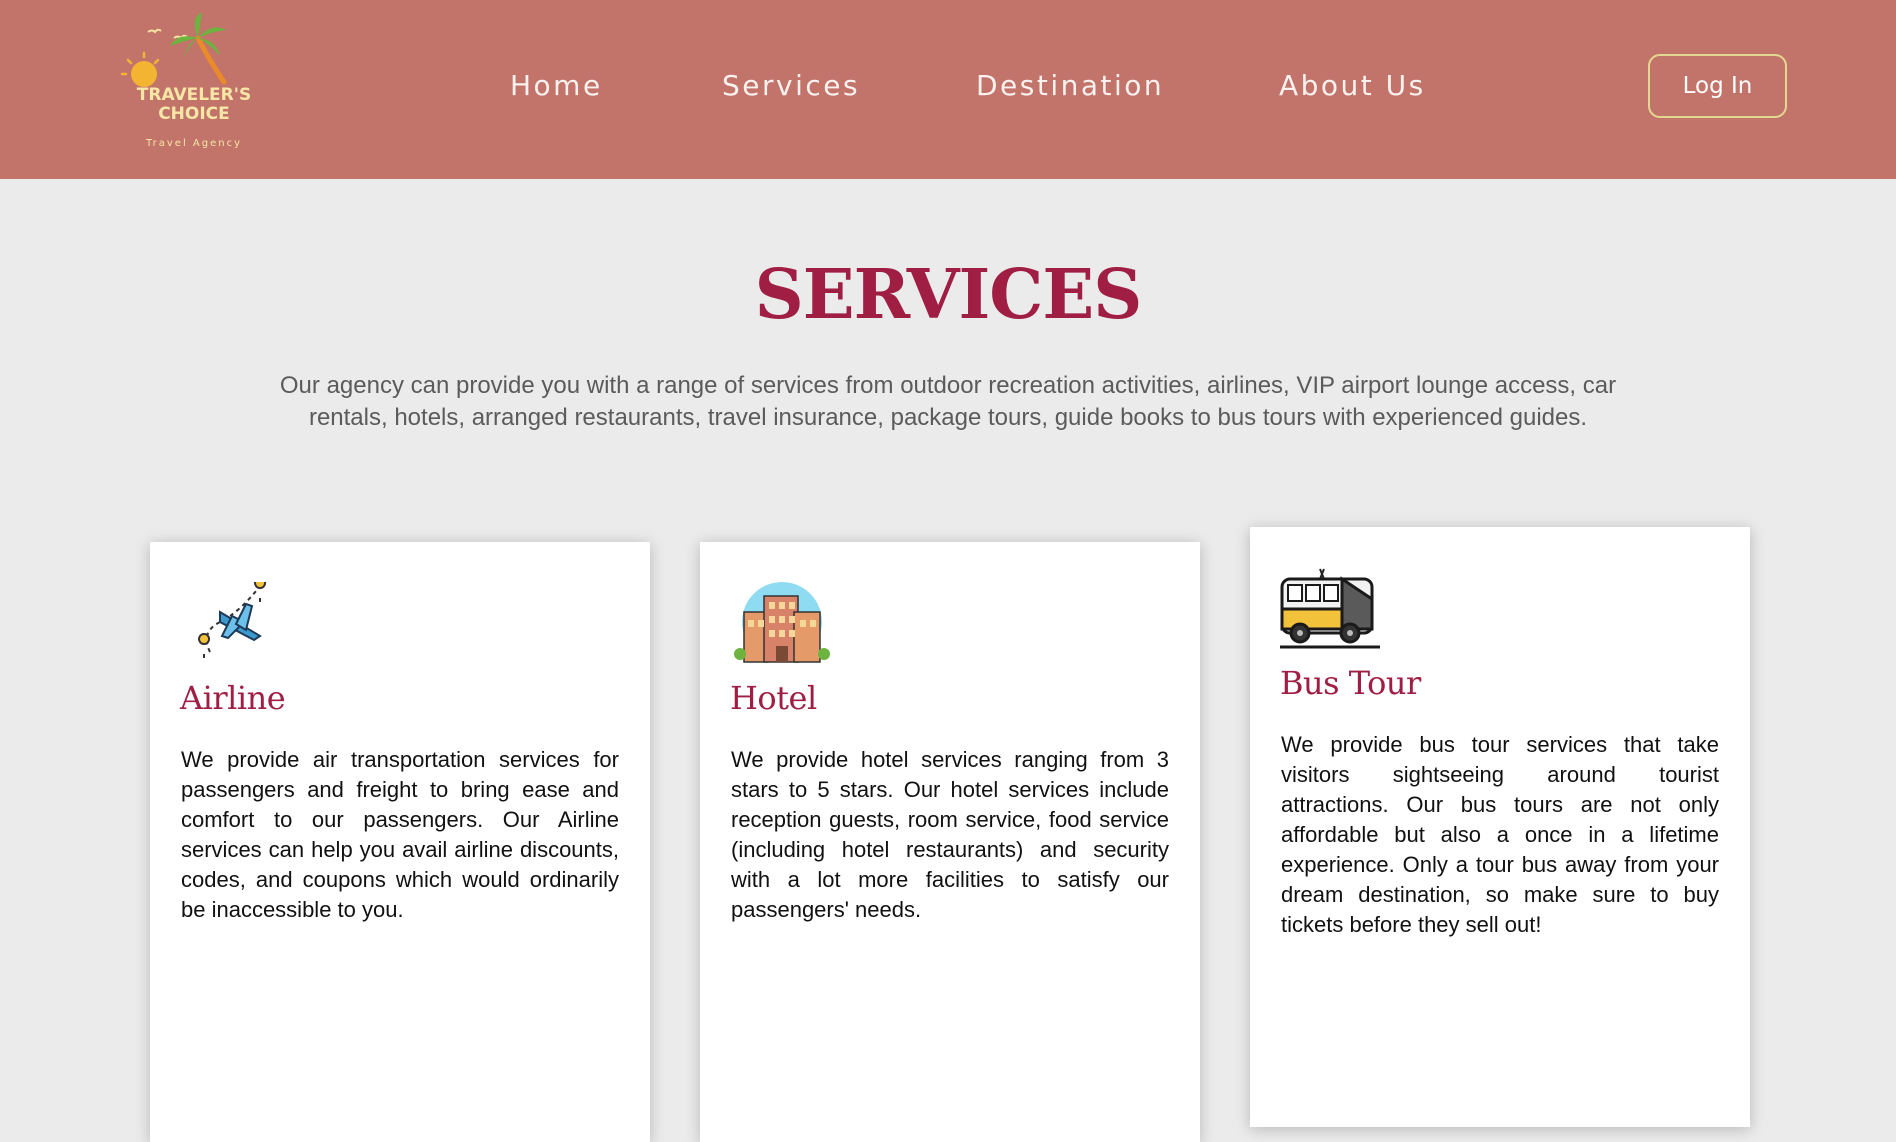 This screenshot has height=1142, width=1896. Describe the element at coordinates (1332, 609) in the screenshot. I see `bus-icon` at that location.